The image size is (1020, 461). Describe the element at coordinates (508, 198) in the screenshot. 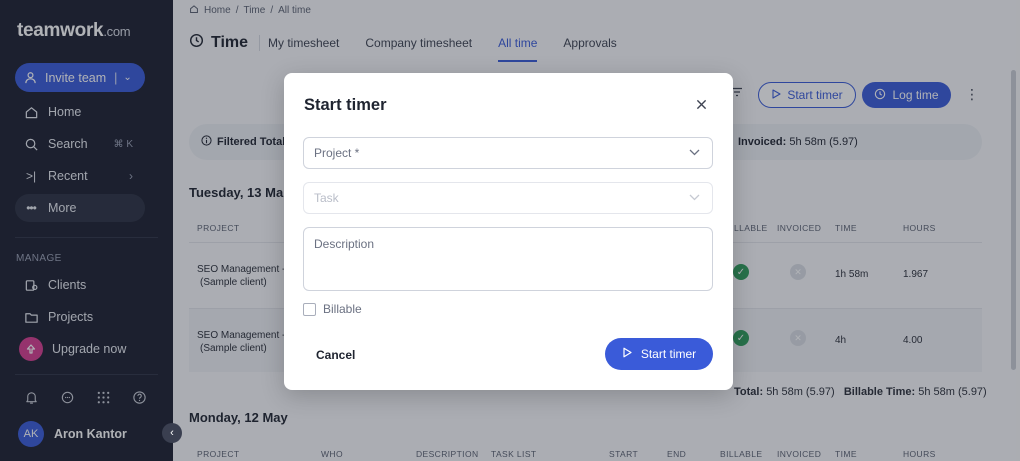

I see `task-select: Task` at that location.